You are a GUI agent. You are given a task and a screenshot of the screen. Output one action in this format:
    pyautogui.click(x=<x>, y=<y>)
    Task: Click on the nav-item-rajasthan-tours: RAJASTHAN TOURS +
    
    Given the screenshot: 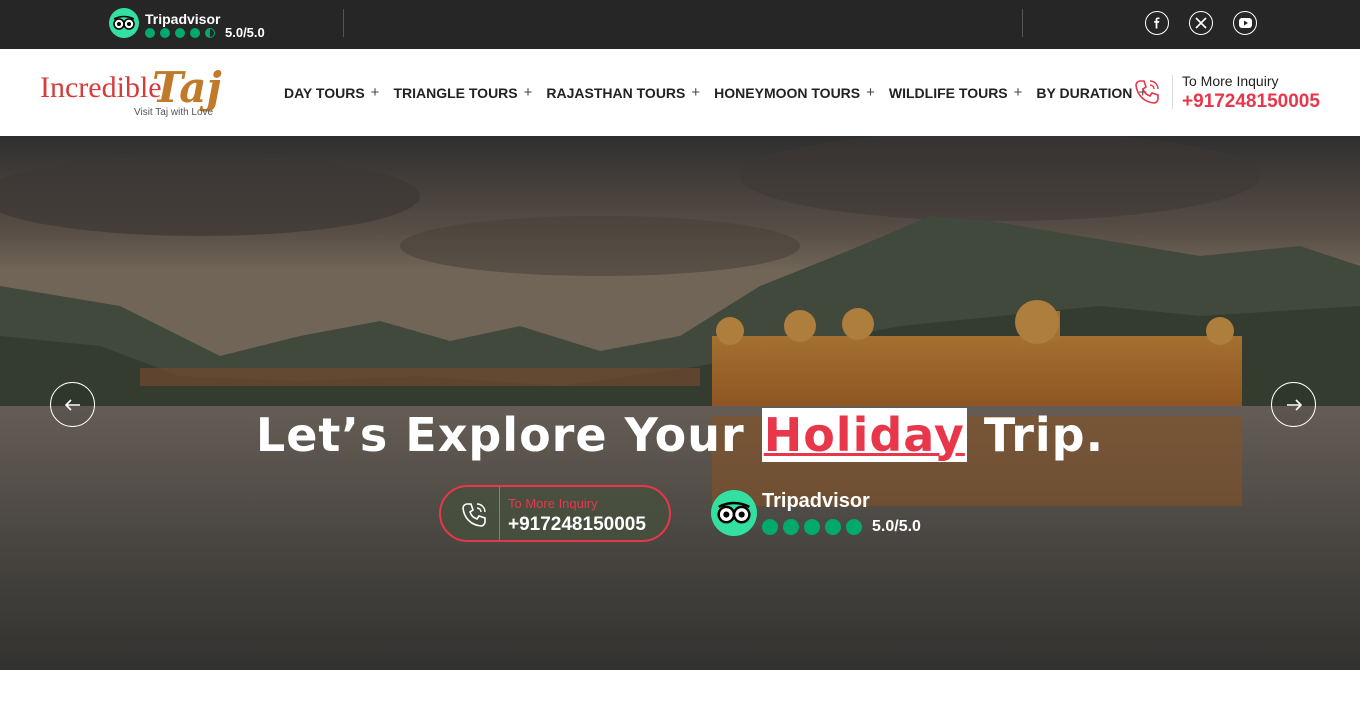 What is the action you would take?
    pyautogui.click(x=623, y=92)
    